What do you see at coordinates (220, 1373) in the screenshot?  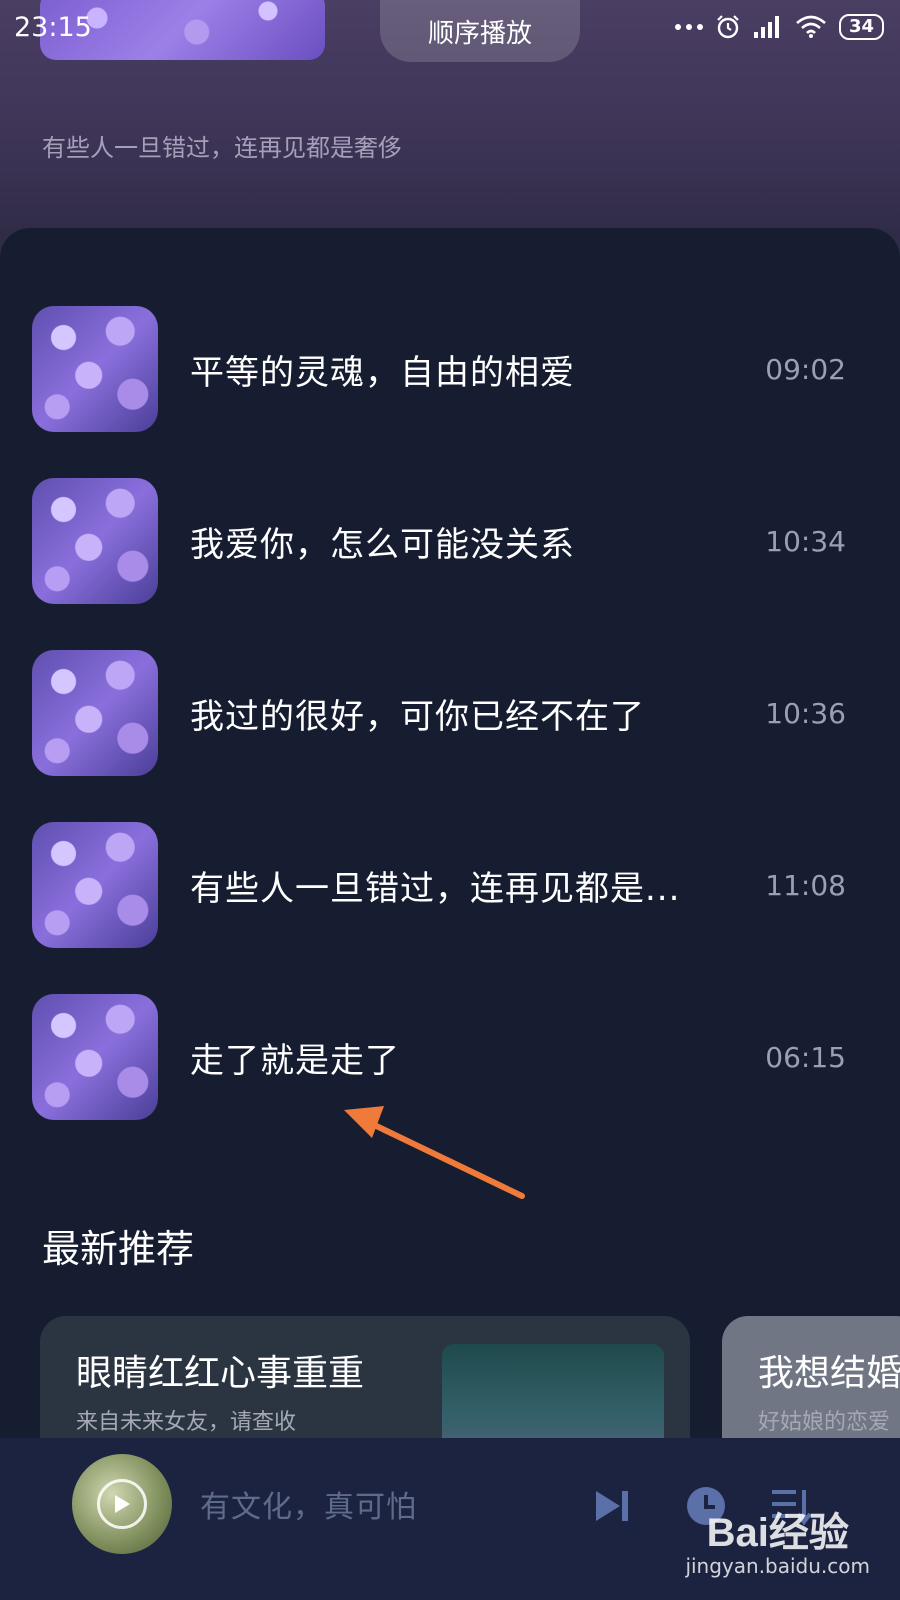 I see `recommend-card-title: 眼睛红红心事重重` at bounding box center [220, 1373].